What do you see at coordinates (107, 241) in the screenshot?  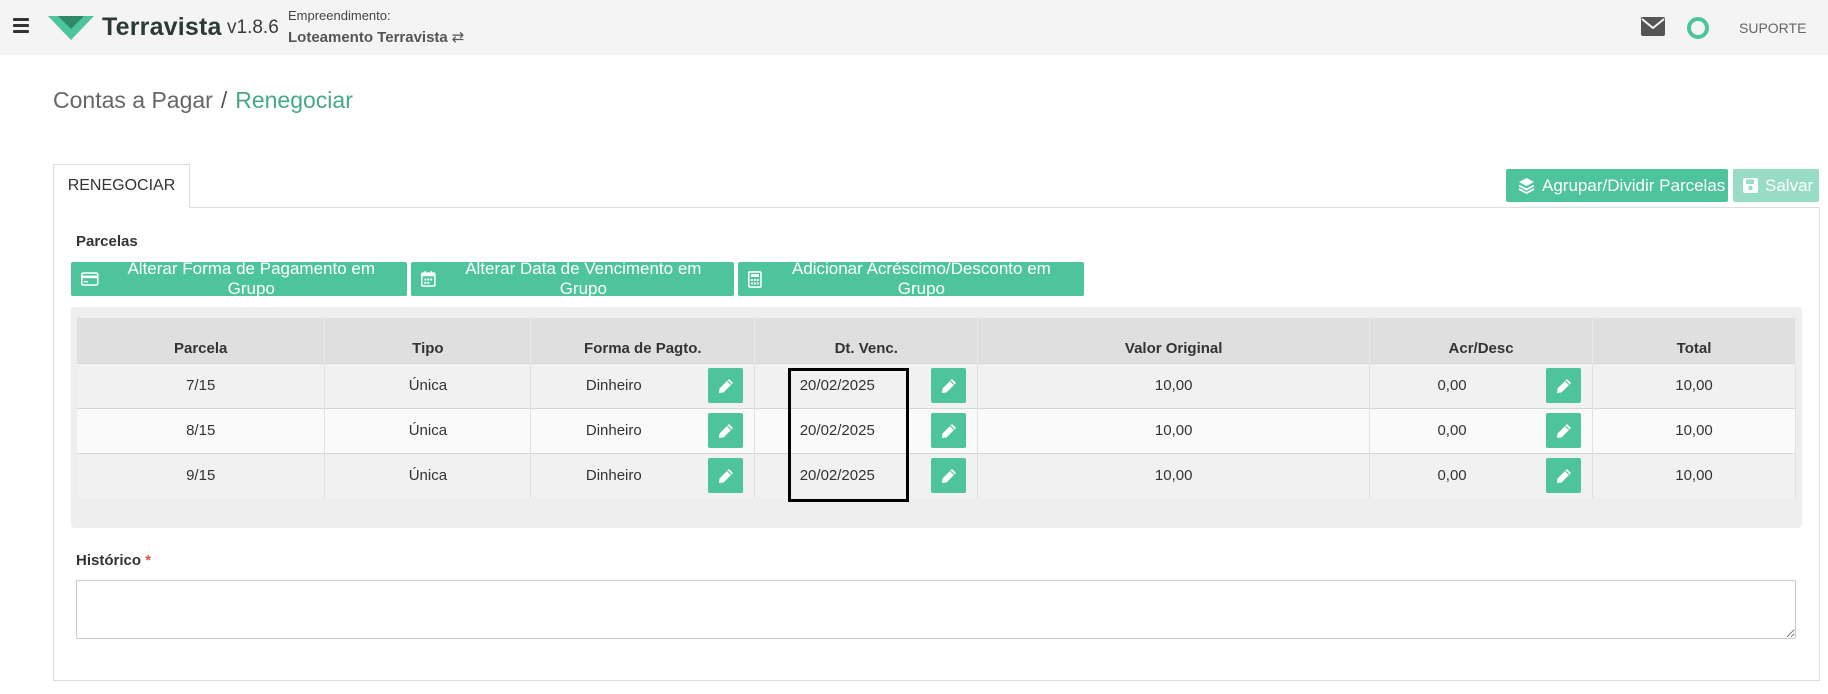 I see `parcelas-label: Parcelas` at bounding box center [107, 241].